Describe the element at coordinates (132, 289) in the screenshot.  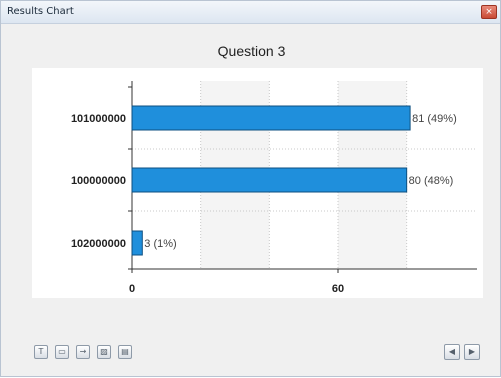
I see `x-tick-label: 0` at that location.